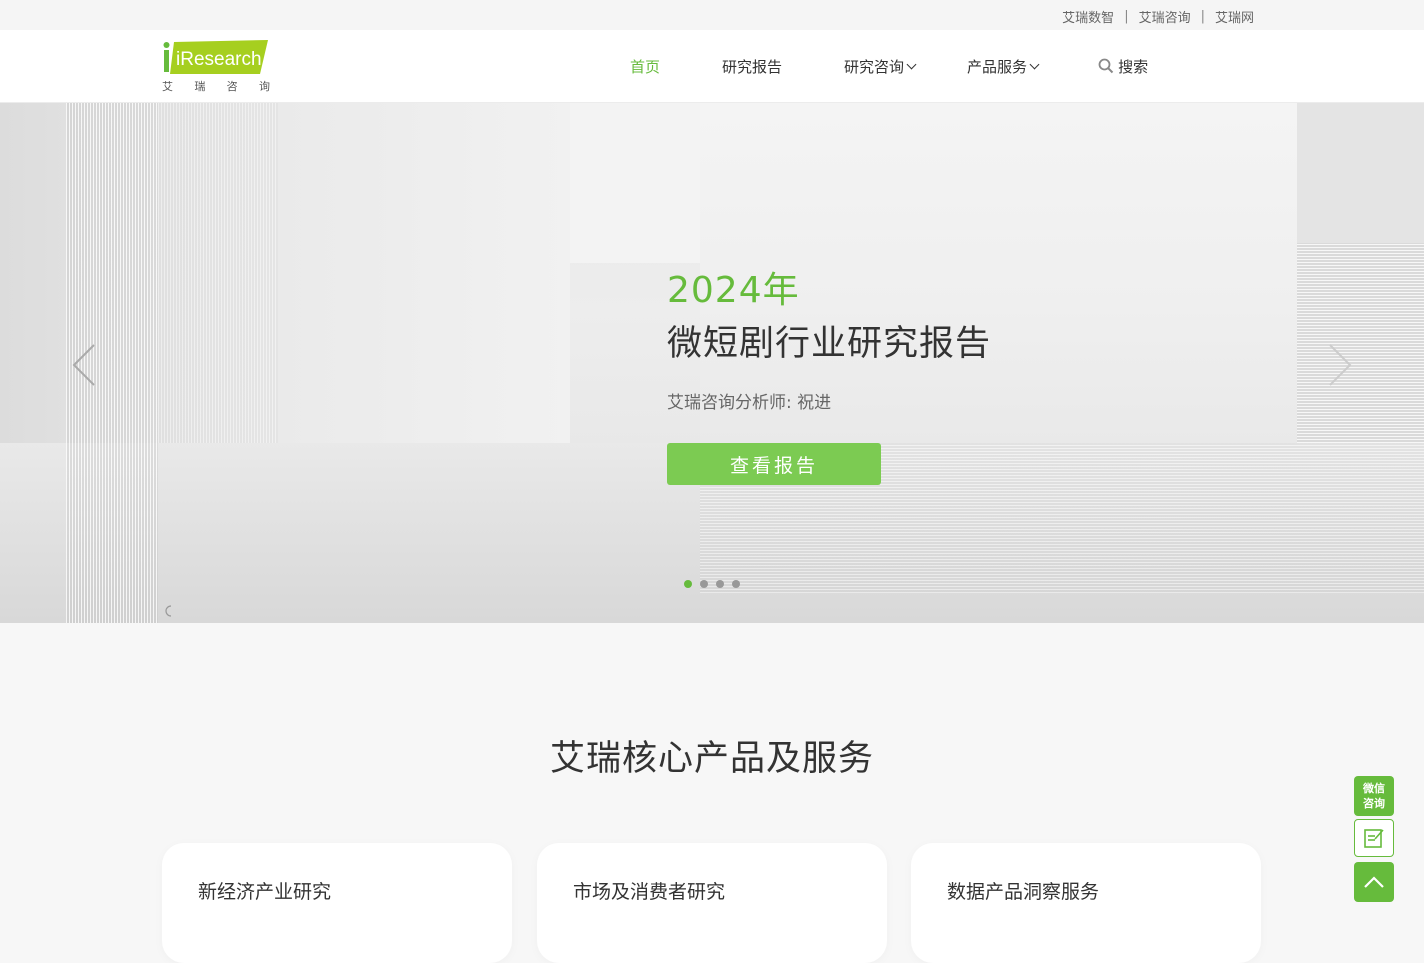 This screenshot has height=963, width=1424. What do you see at coordinates (635, 183) in the screenshot?
I see `hero-bg-panel` at bounding box center [635, 183].